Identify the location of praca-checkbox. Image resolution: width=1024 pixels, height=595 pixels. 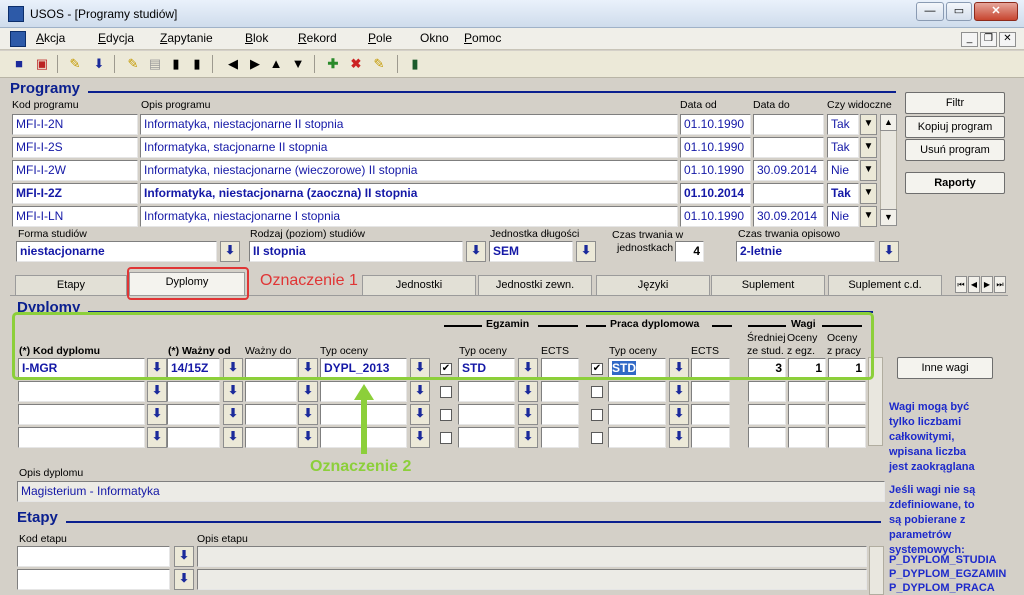
(597, 392).